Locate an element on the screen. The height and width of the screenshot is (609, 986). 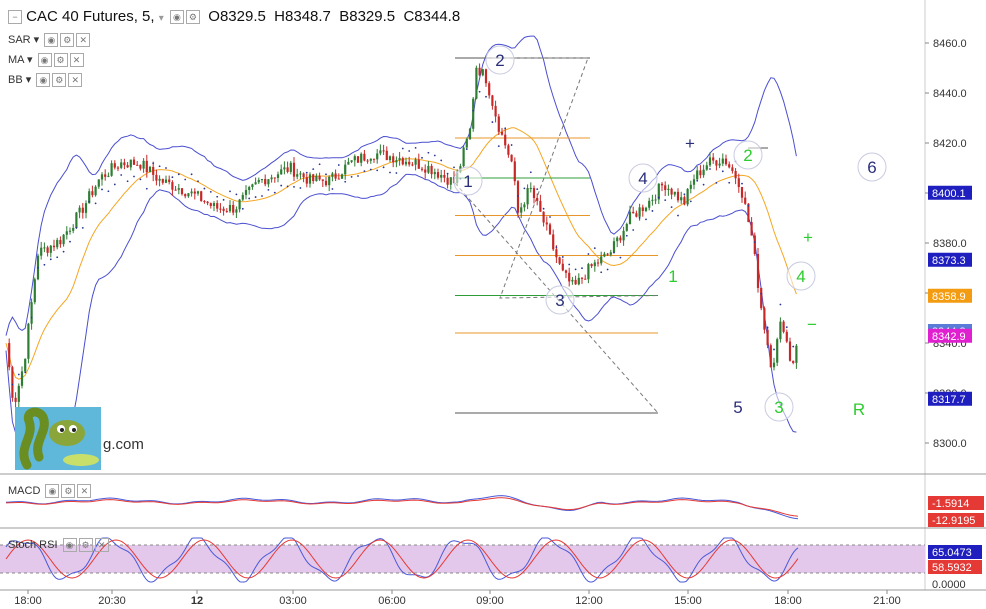
indicator-bb: BB ▾ ◉ ⚙ ✕ is located at coordinates (45, 80).